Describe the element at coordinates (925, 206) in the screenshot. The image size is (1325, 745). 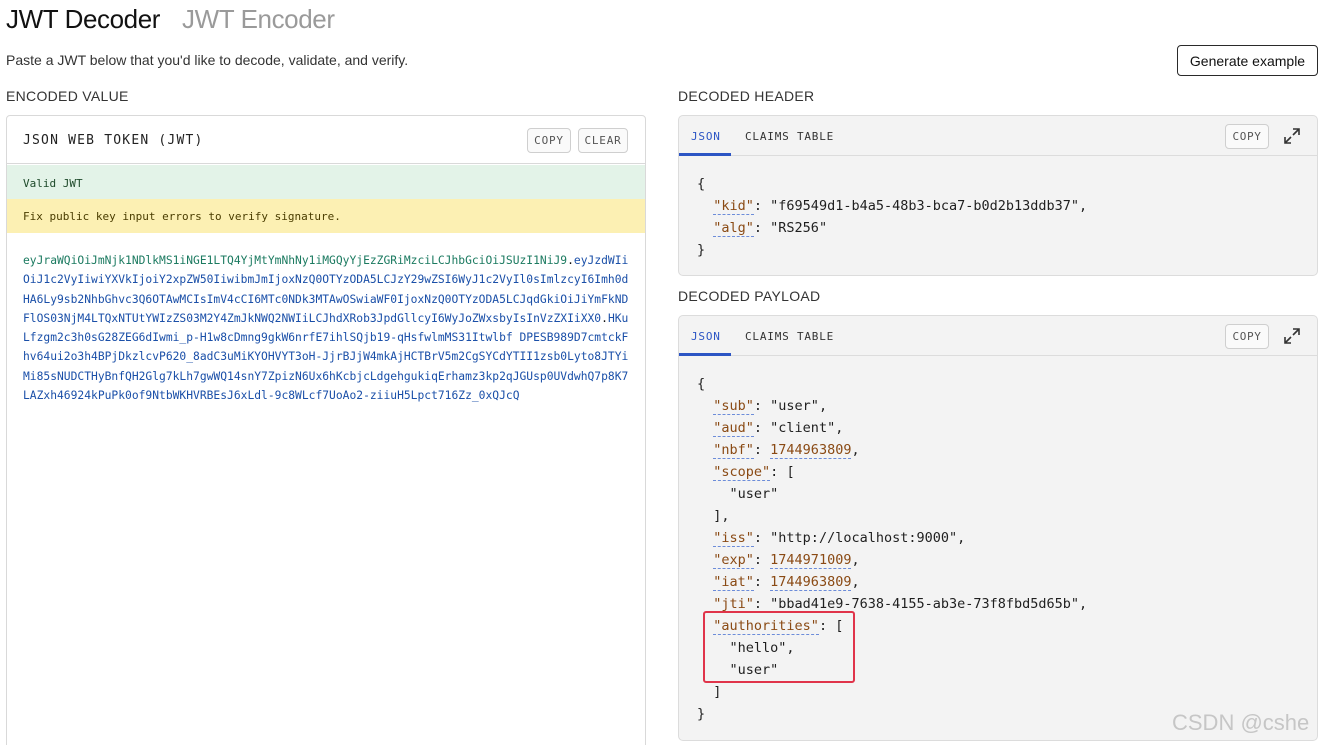
I see `json-value: "f69549d1-b4a5-48b3-bca7-b0d2b13ddb37"` at that location.